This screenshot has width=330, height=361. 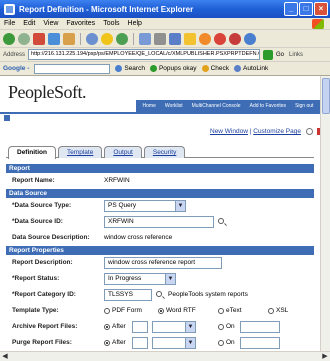 What do you see at coordinates (181, 310) in the screenshot?
I see `template-word-rtf-label: Word RTF` at bounding box center [181, 310].